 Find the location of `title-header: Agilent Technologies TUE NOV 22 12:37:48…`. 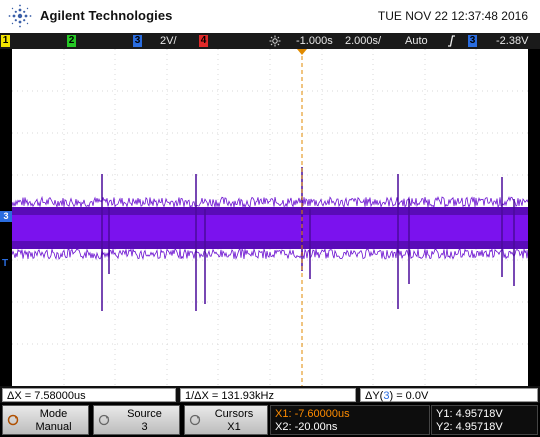

title-header: Agilent Technologies TUE NOV 22 12:37:48… is located at coordinates (270, 16).